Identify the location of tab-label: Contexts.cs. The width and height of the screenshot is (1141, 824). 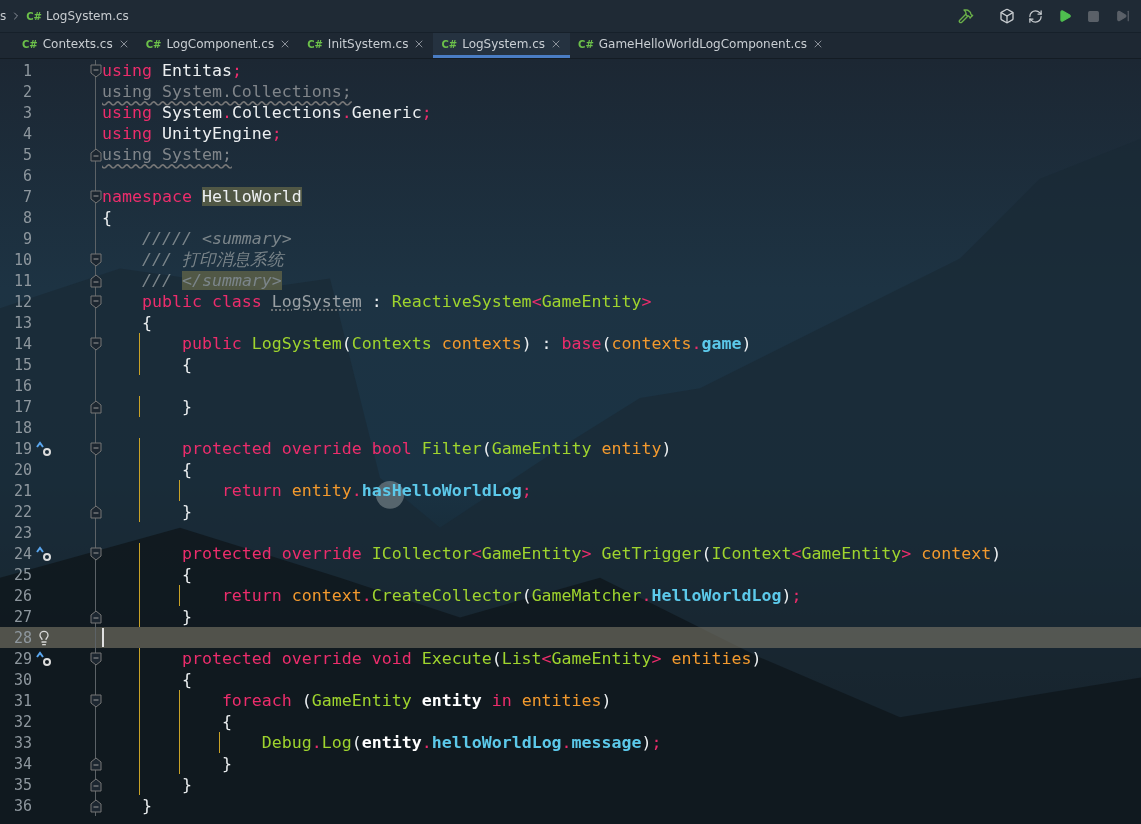
(77, 44).